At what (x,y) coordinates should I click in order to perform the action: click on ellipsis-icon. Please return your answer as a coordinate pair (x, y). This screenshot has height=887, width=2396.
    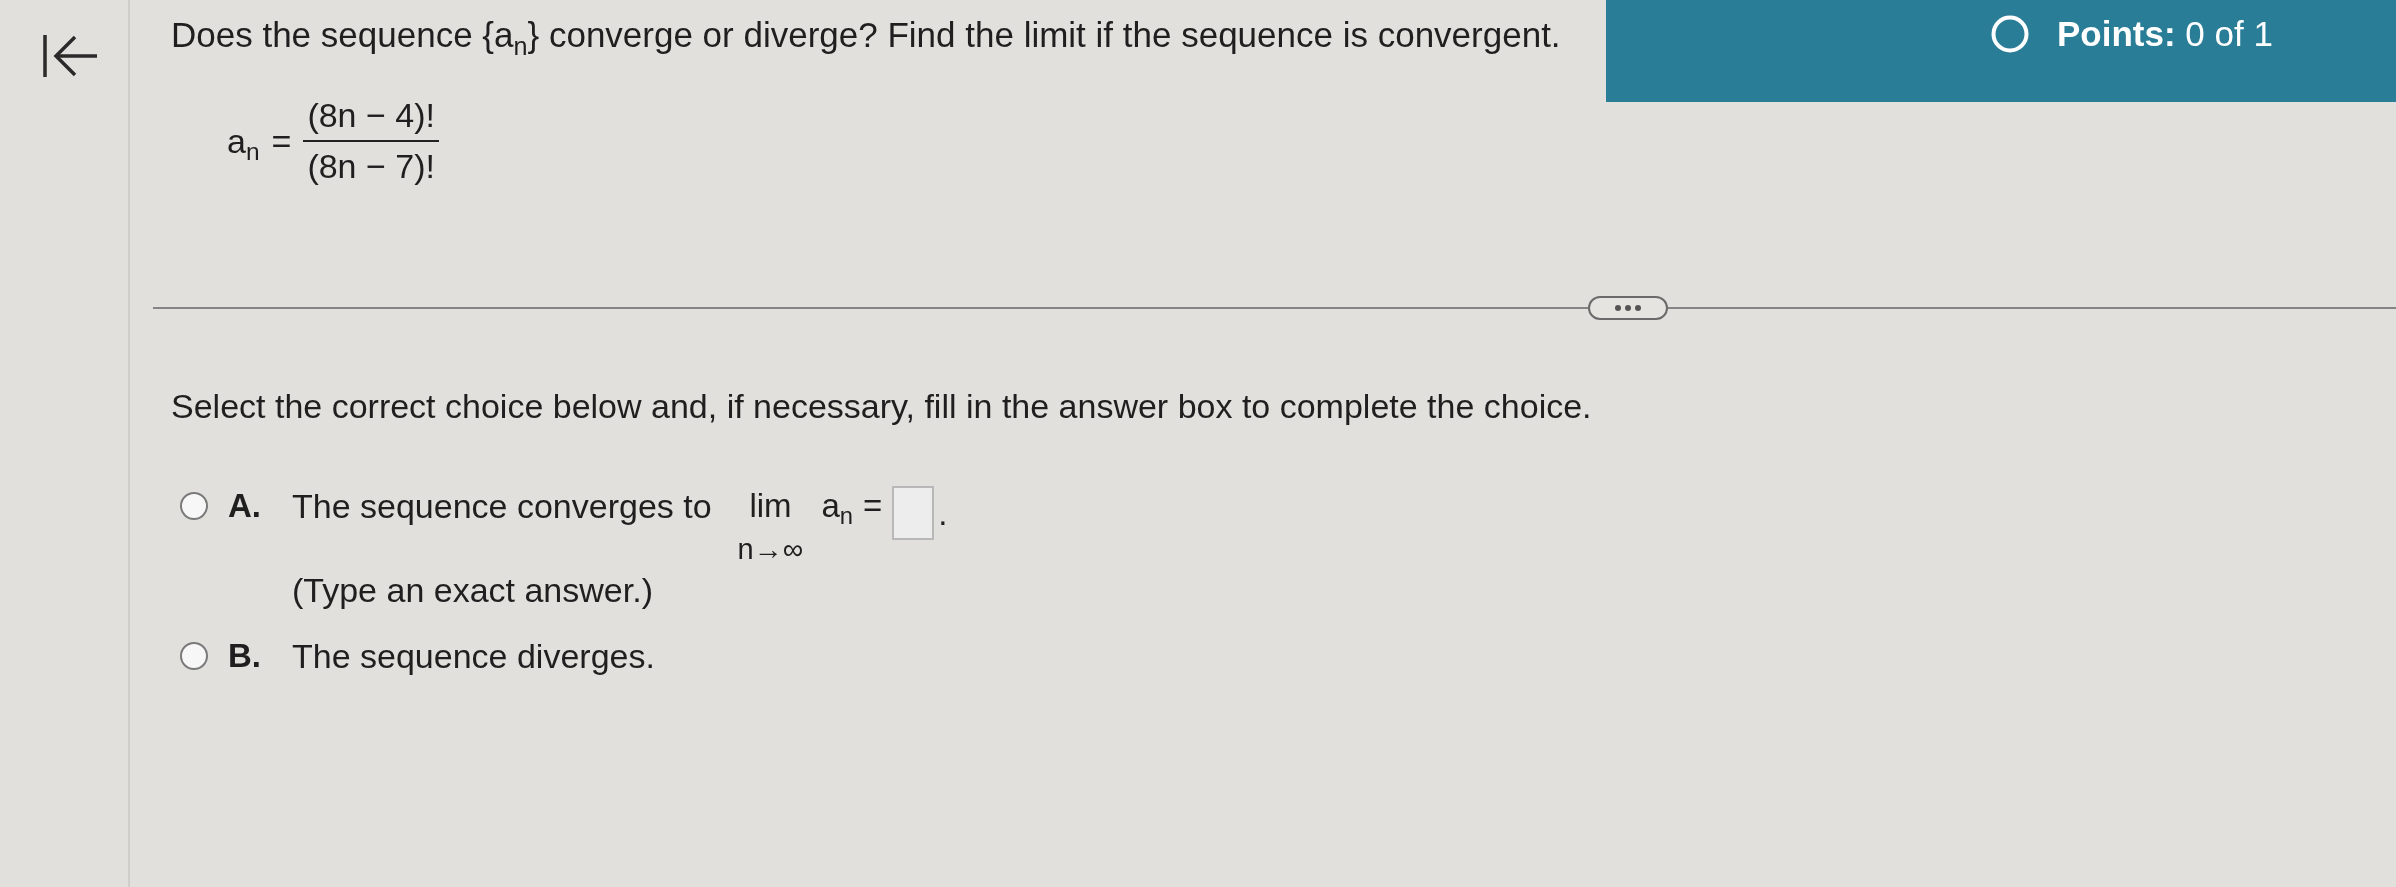
    Looking at the image, I should click on (1628, 308).